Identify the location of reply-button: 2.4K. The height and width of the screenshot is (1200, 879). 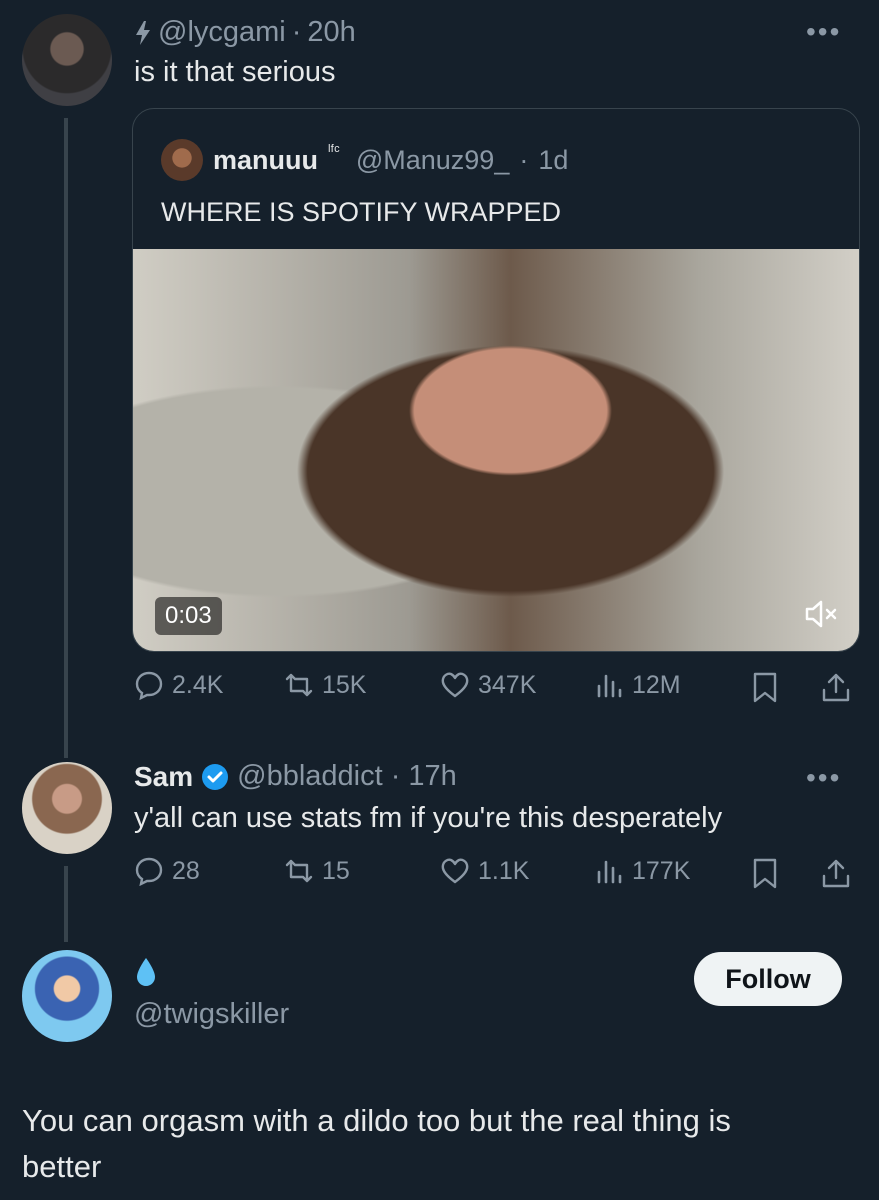
(178, 685).